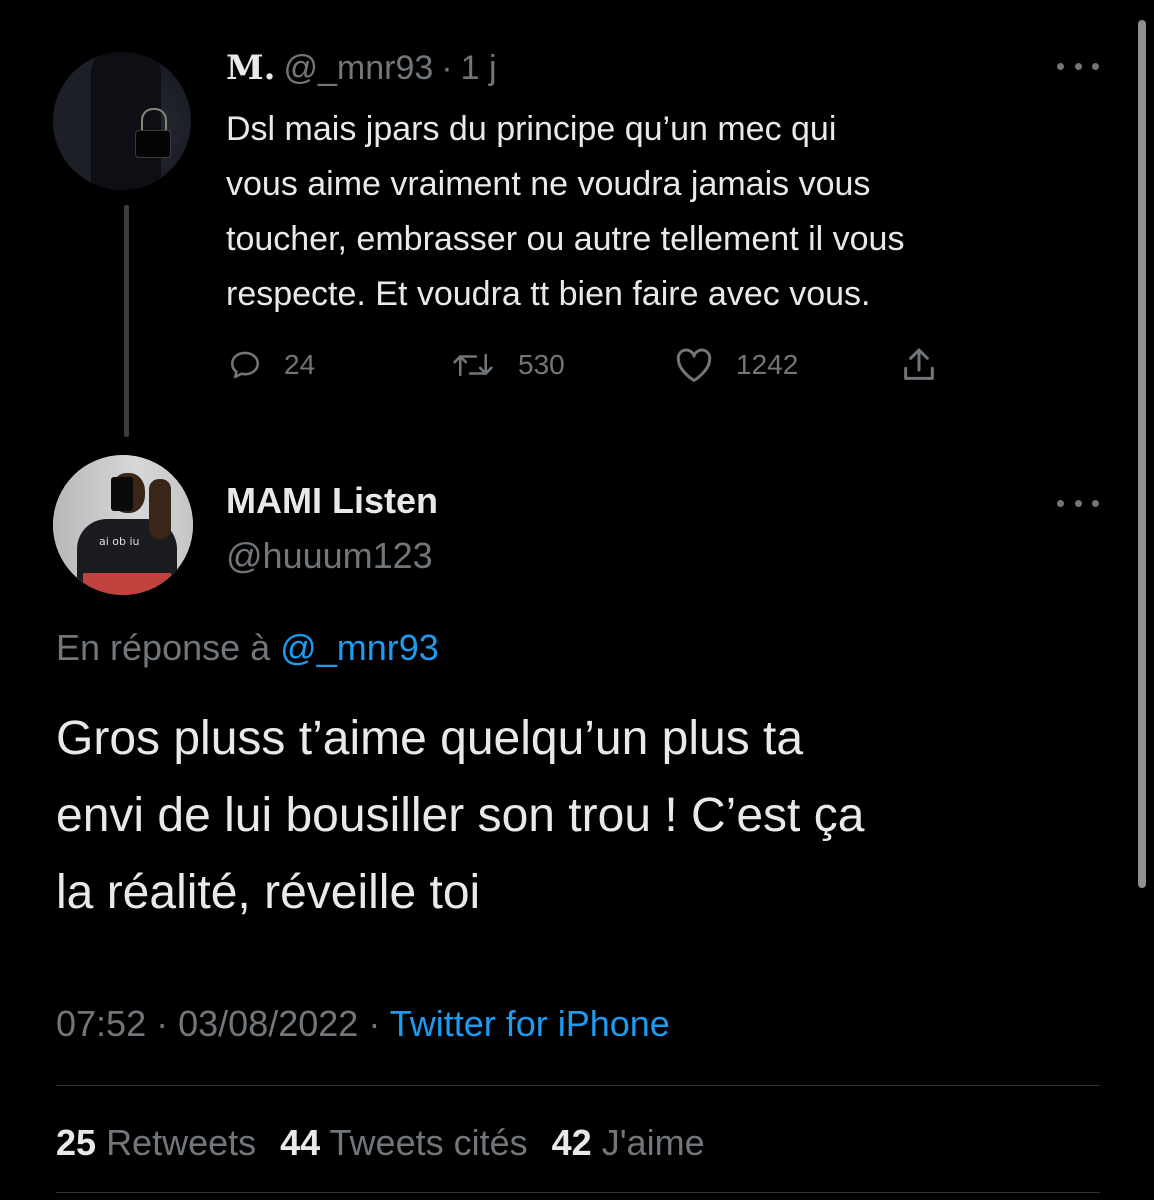 The image size is (1154, 1200). I want to click on share-button, so click(919, 365).